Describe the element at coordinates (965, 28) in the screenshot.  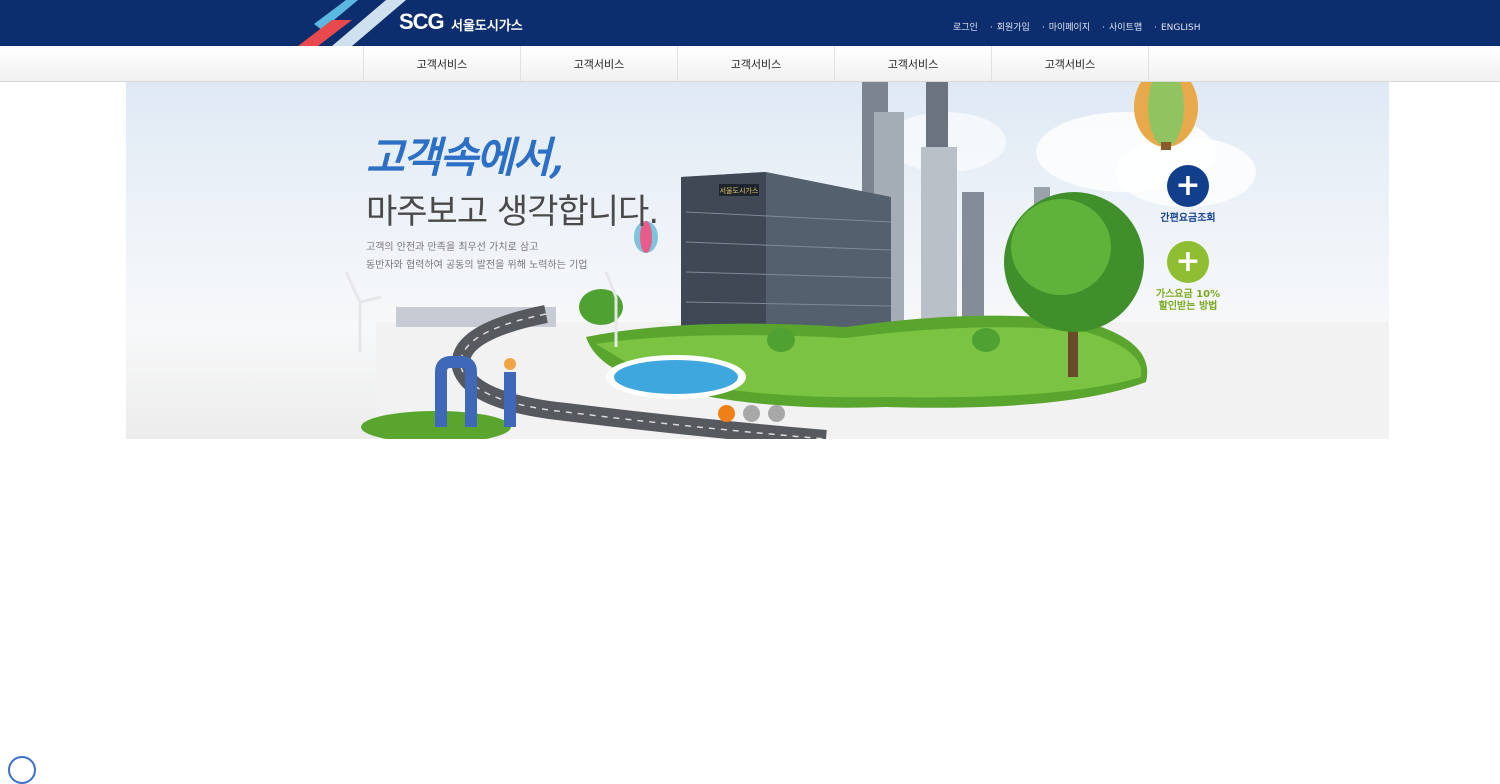
I see `login-link: 로그인` at that location.